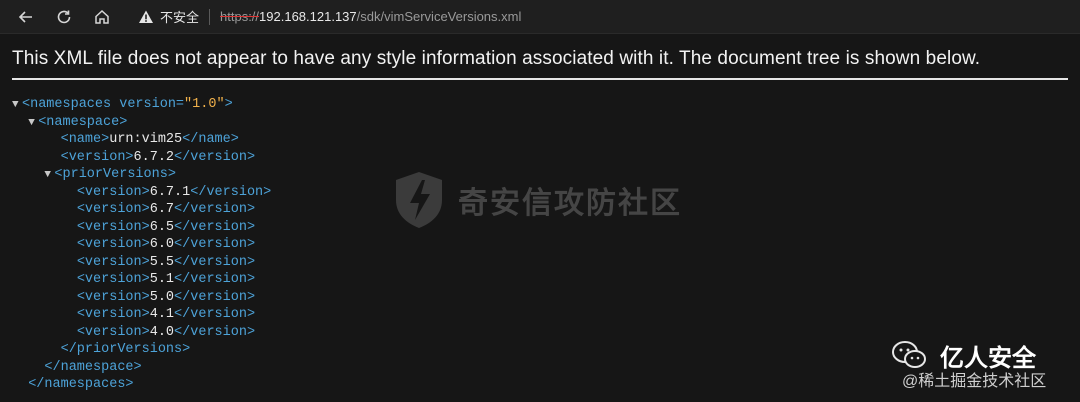 This screenshot has height=402, width=1080. I want to click on prior-version-value: 4.1, so click(162, 314).